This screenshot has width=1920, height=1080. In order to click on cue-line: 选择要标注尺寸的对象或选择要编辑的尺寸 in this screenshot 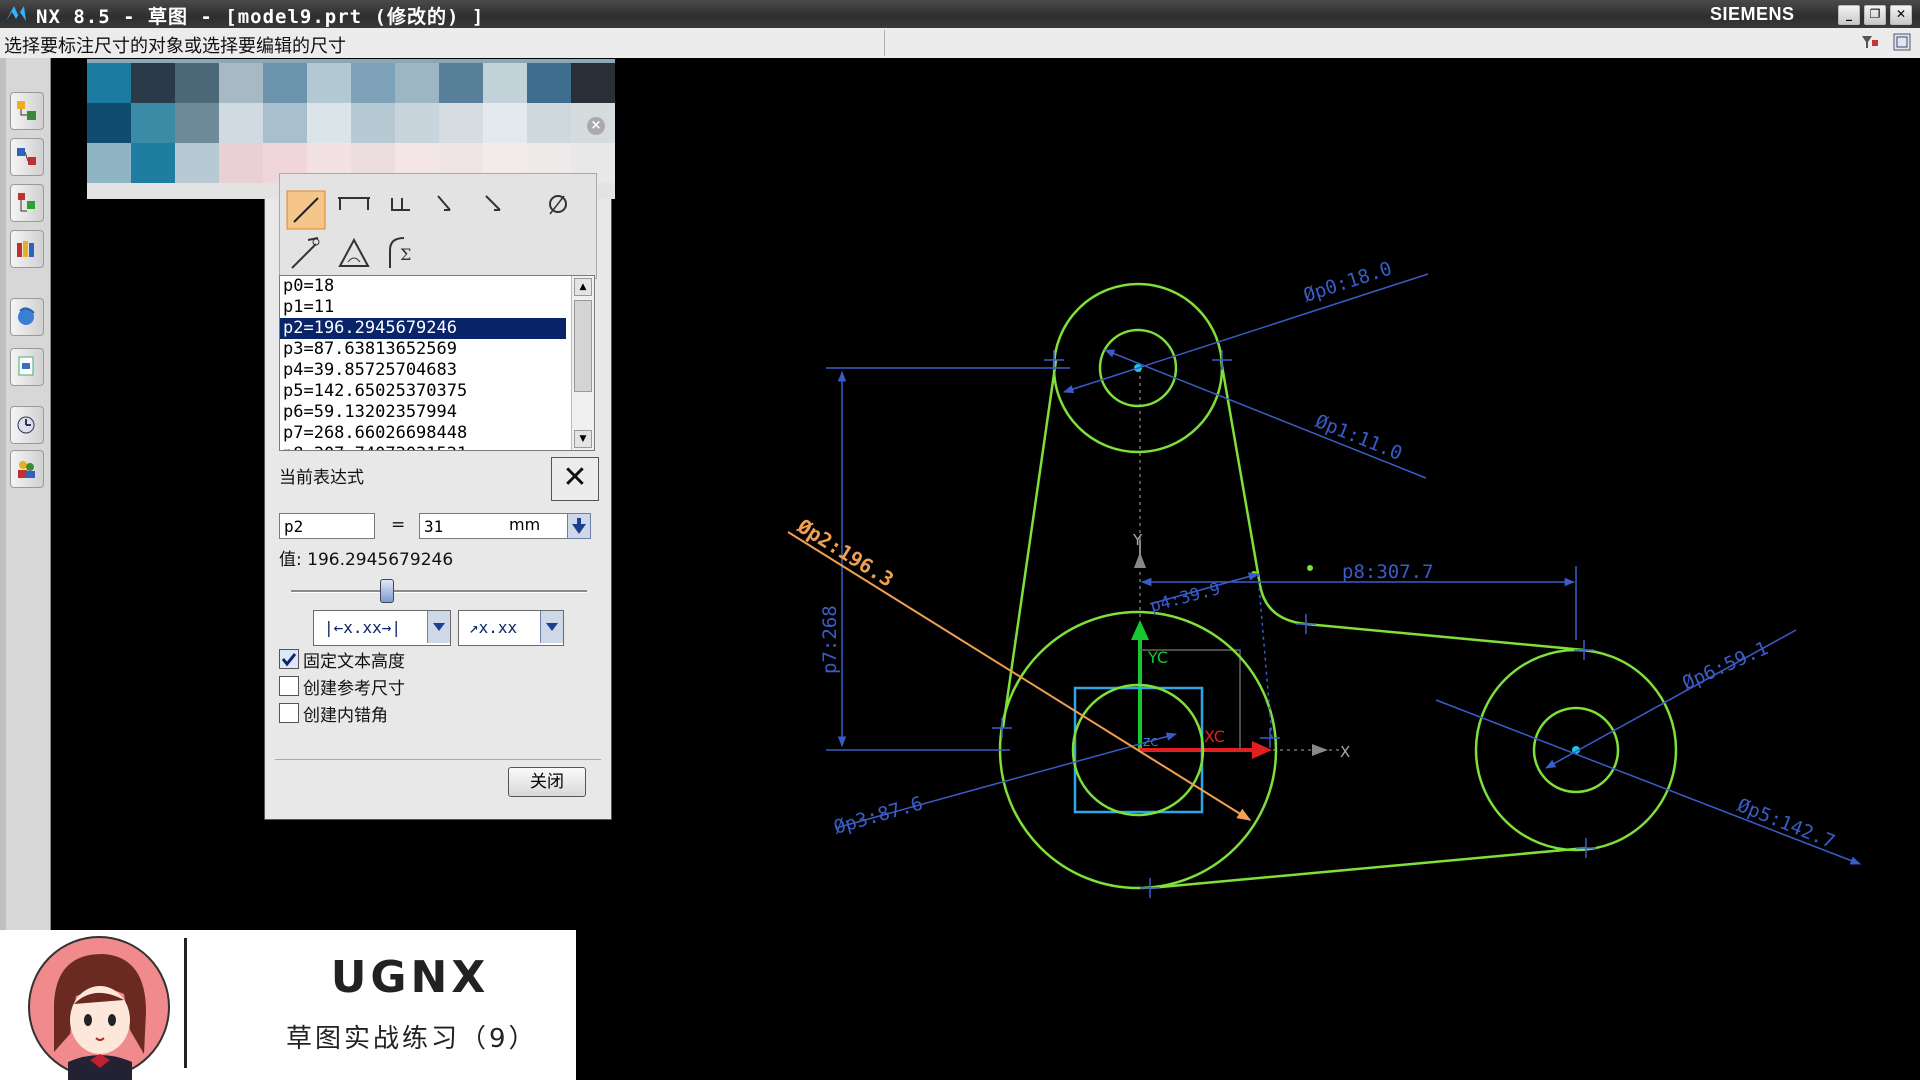, I will do `click(175, 46)`.